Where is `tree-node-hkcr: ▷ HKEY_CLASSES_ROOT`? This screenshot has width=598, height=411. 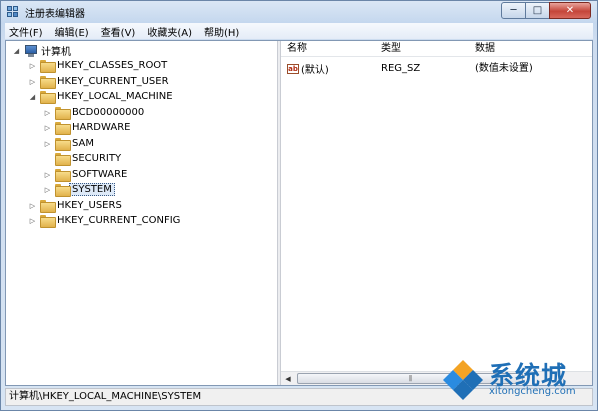
tree-node-hkcr: ▷ HKEY_CLASSES_ROOT is located at coordinates (97, 65).